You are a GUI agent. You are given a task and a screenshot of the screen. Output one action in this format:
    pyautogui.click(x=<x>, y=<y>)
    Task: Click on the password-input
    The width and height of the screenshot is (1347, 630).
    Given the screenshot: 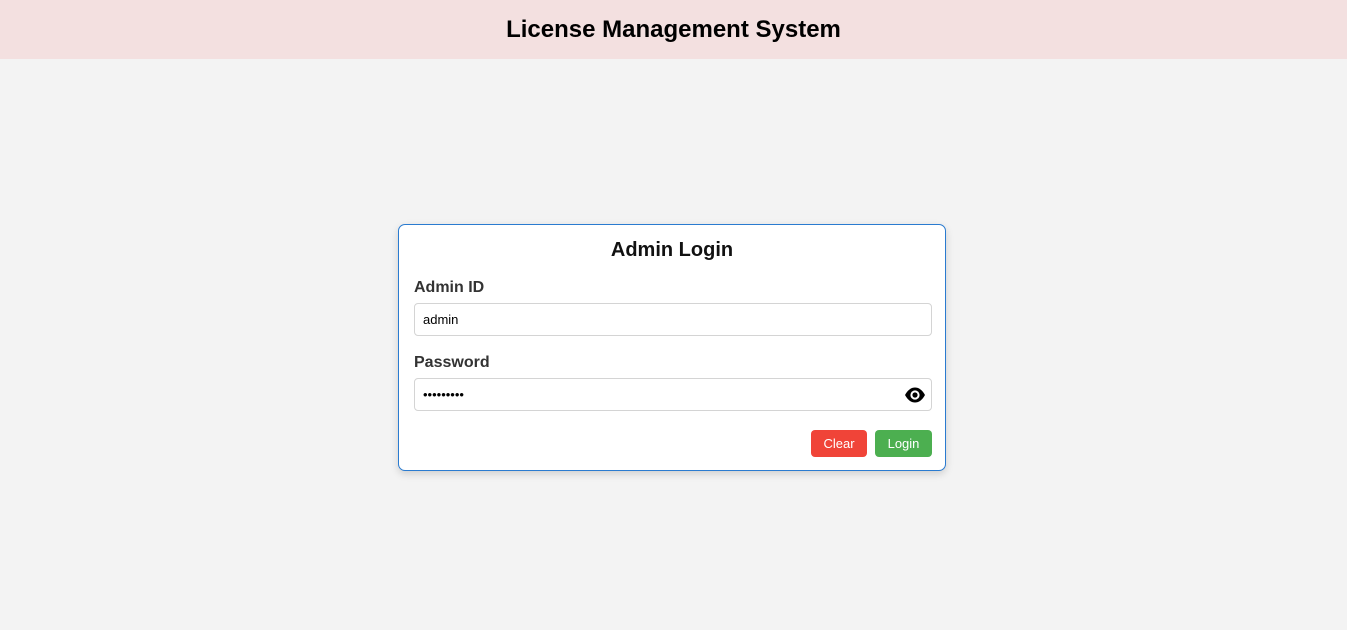 What is the action you would take?
    pyautogui.click(x=673, y=394)
    